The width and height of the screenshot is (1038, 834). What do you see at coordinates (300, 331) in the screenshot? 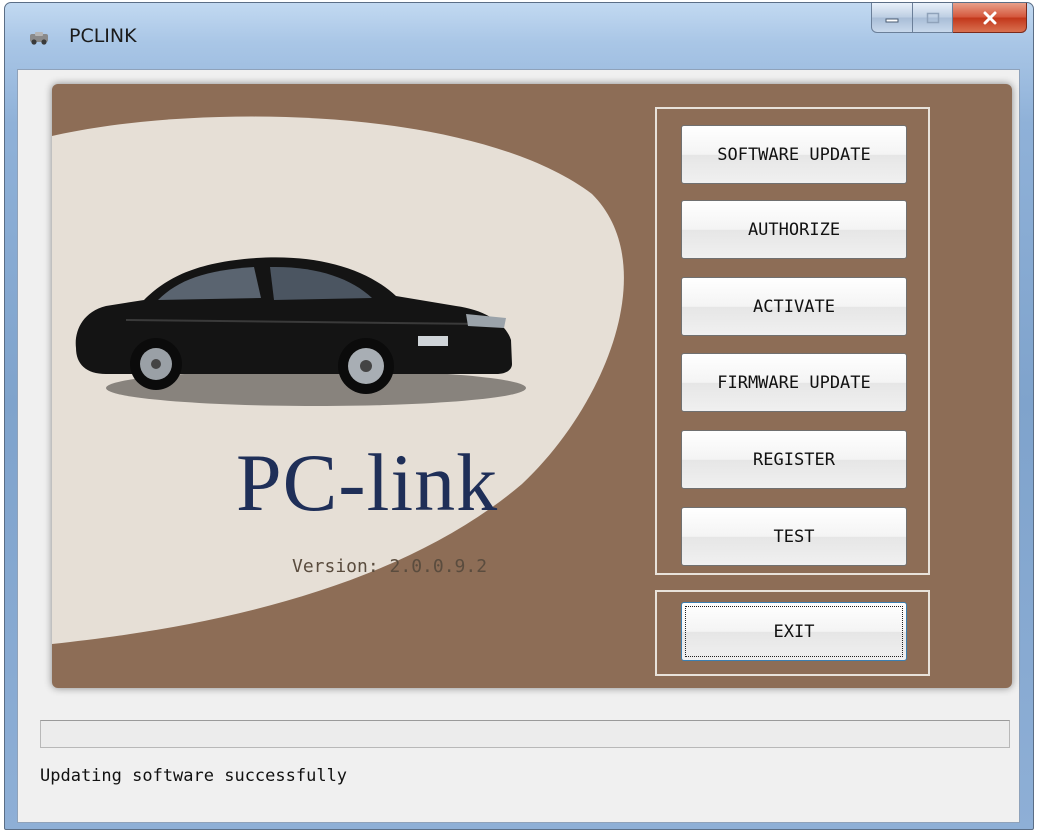
I see `car-image` at bounding box center [300, 331].